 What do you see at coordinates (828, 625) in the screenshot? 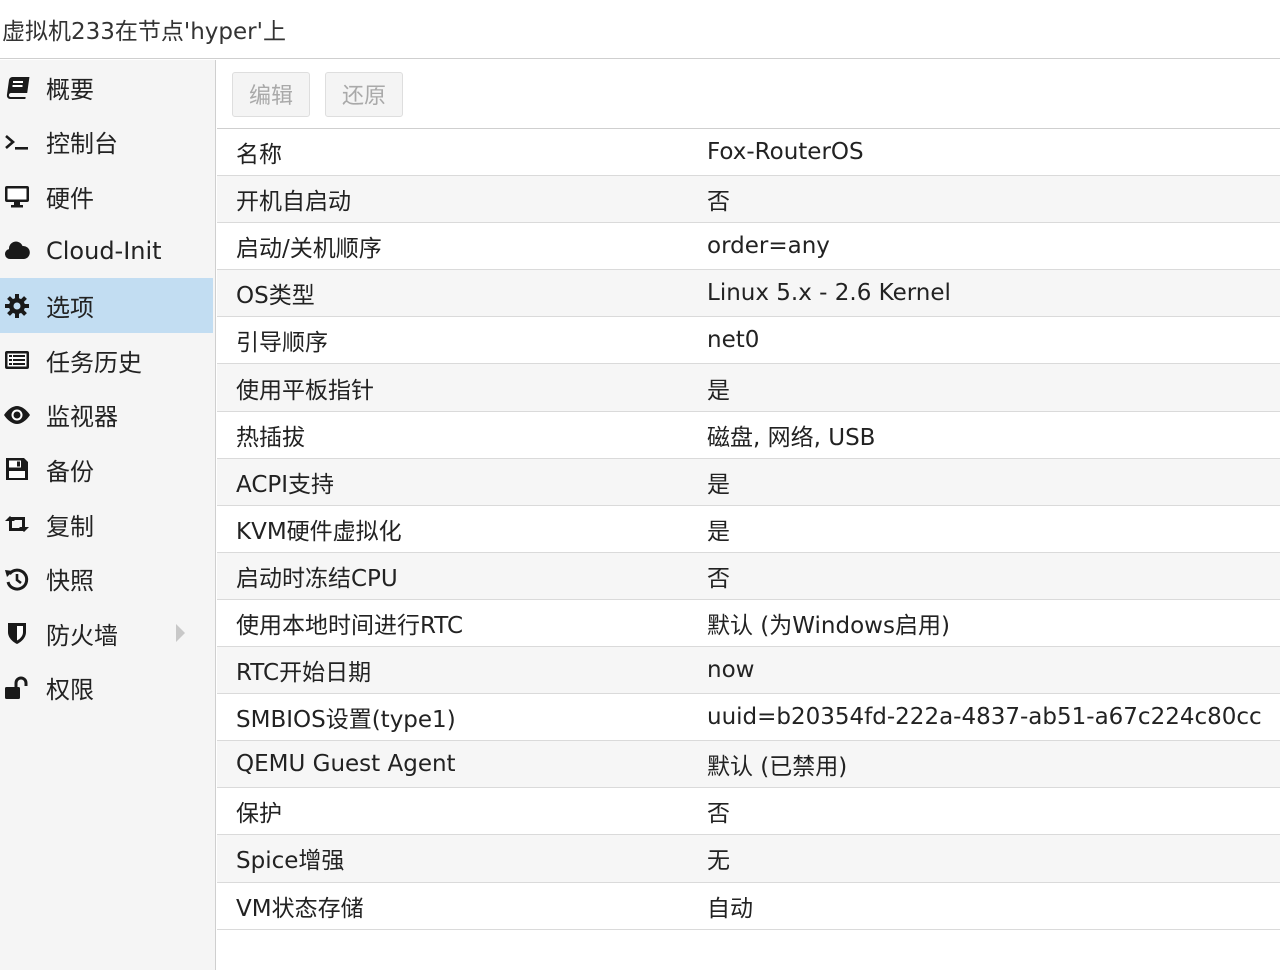
I see `option-value: 默认 (为Windows启用)` at bounding box center [828, 625].